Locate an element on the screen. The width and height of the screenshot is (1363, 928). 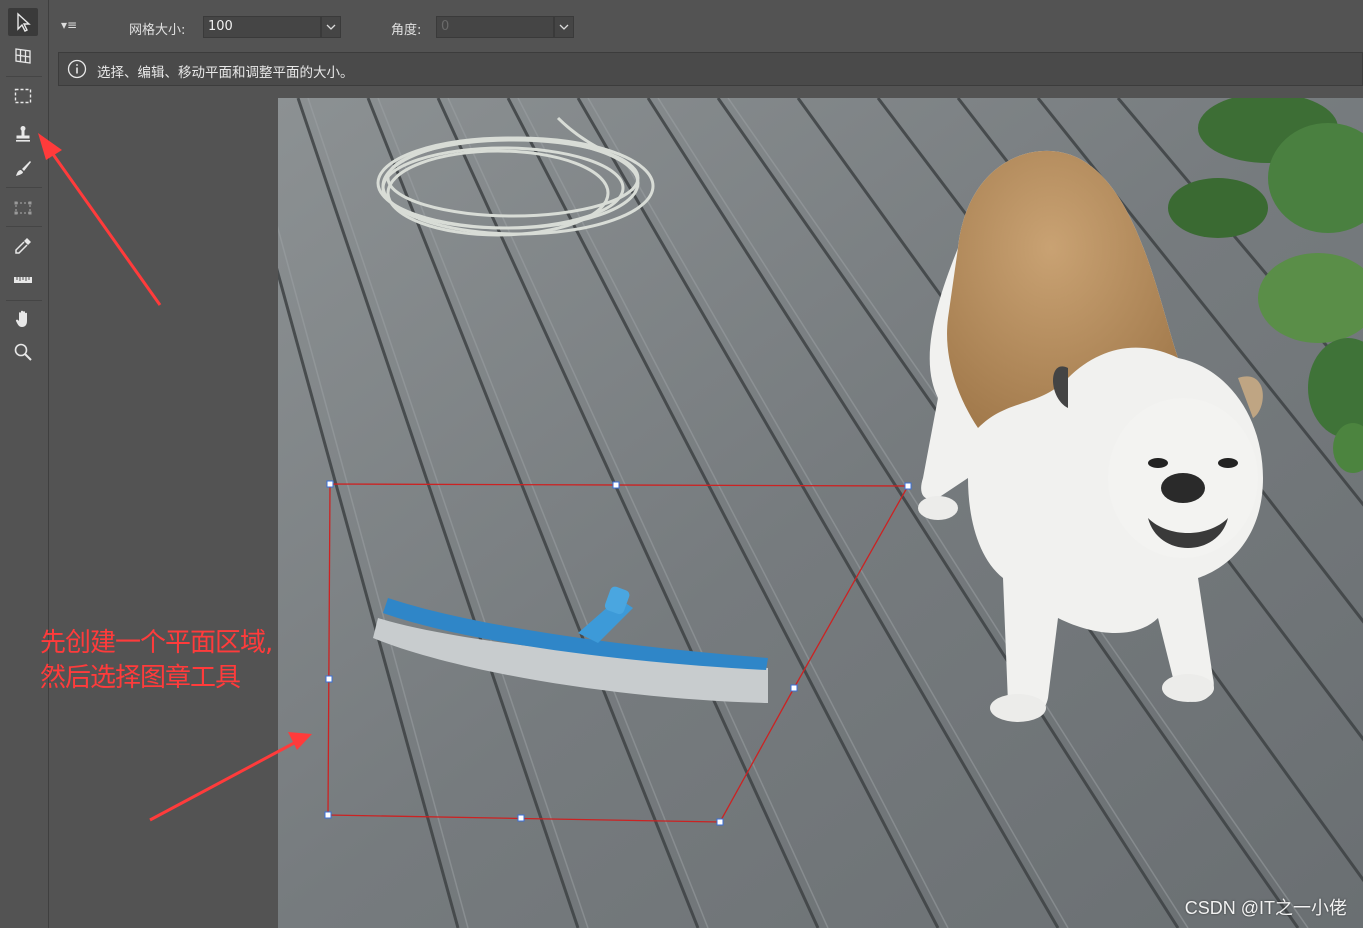
angle-dropdown-button is located at coordinates (564, 27).